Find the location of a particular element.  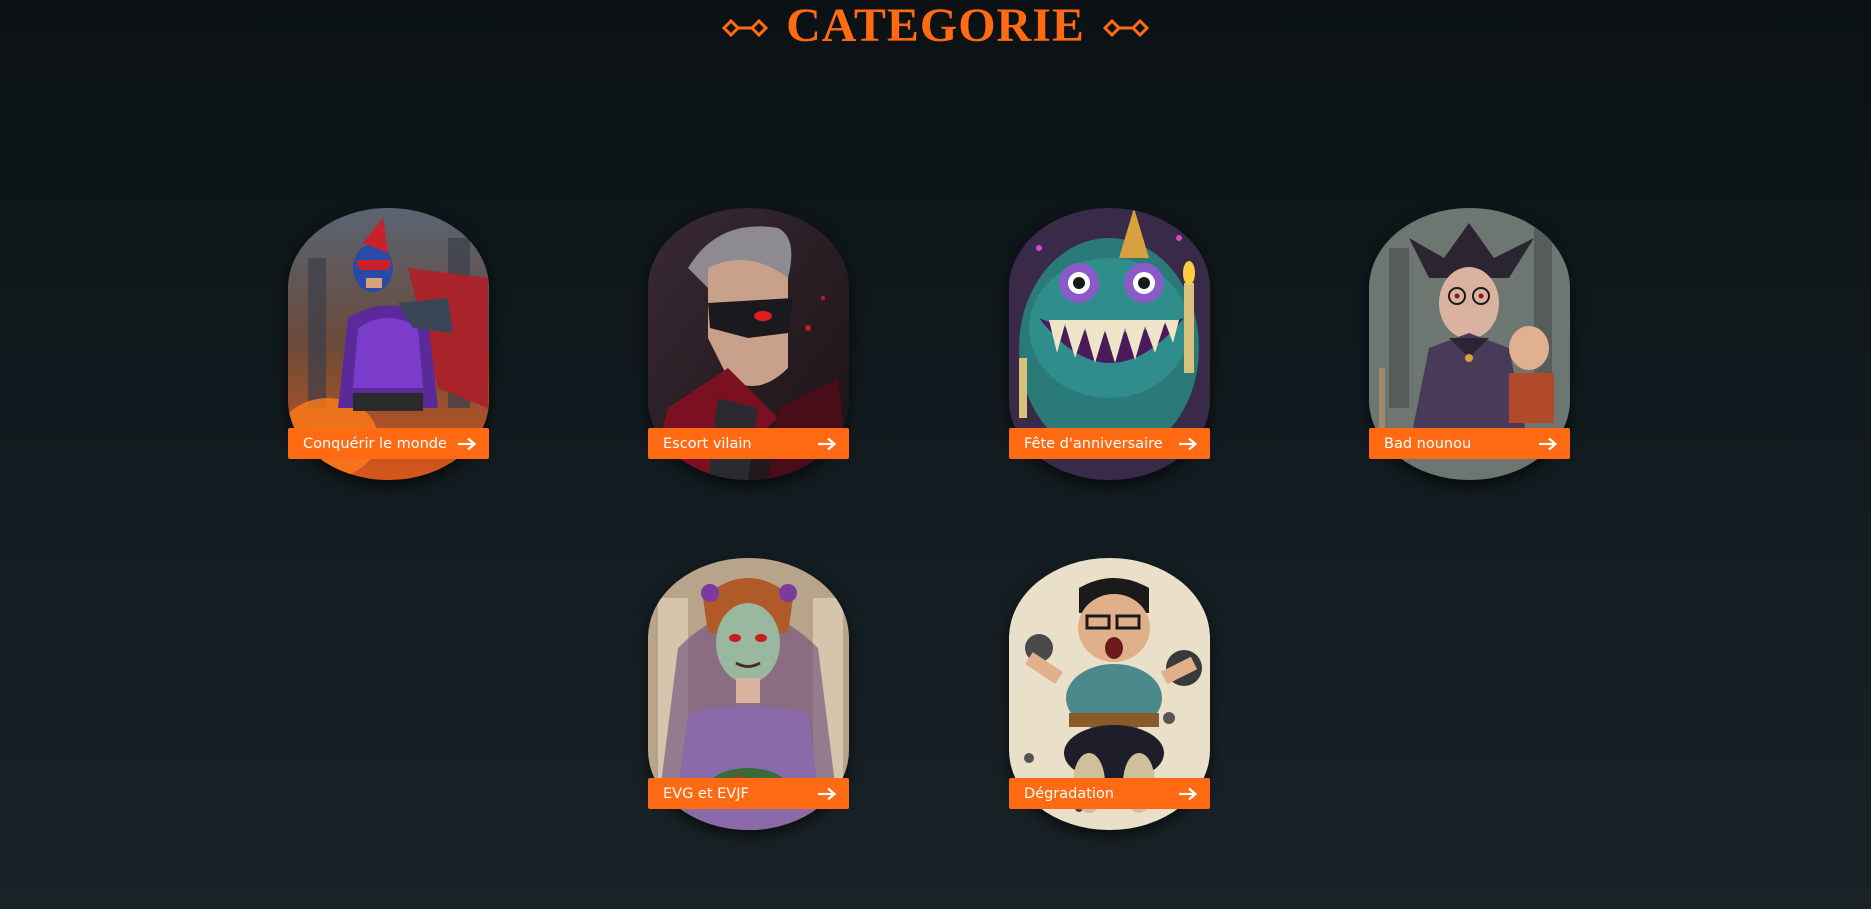

category-button: Escort vilain is located at coordinates (748, 443).